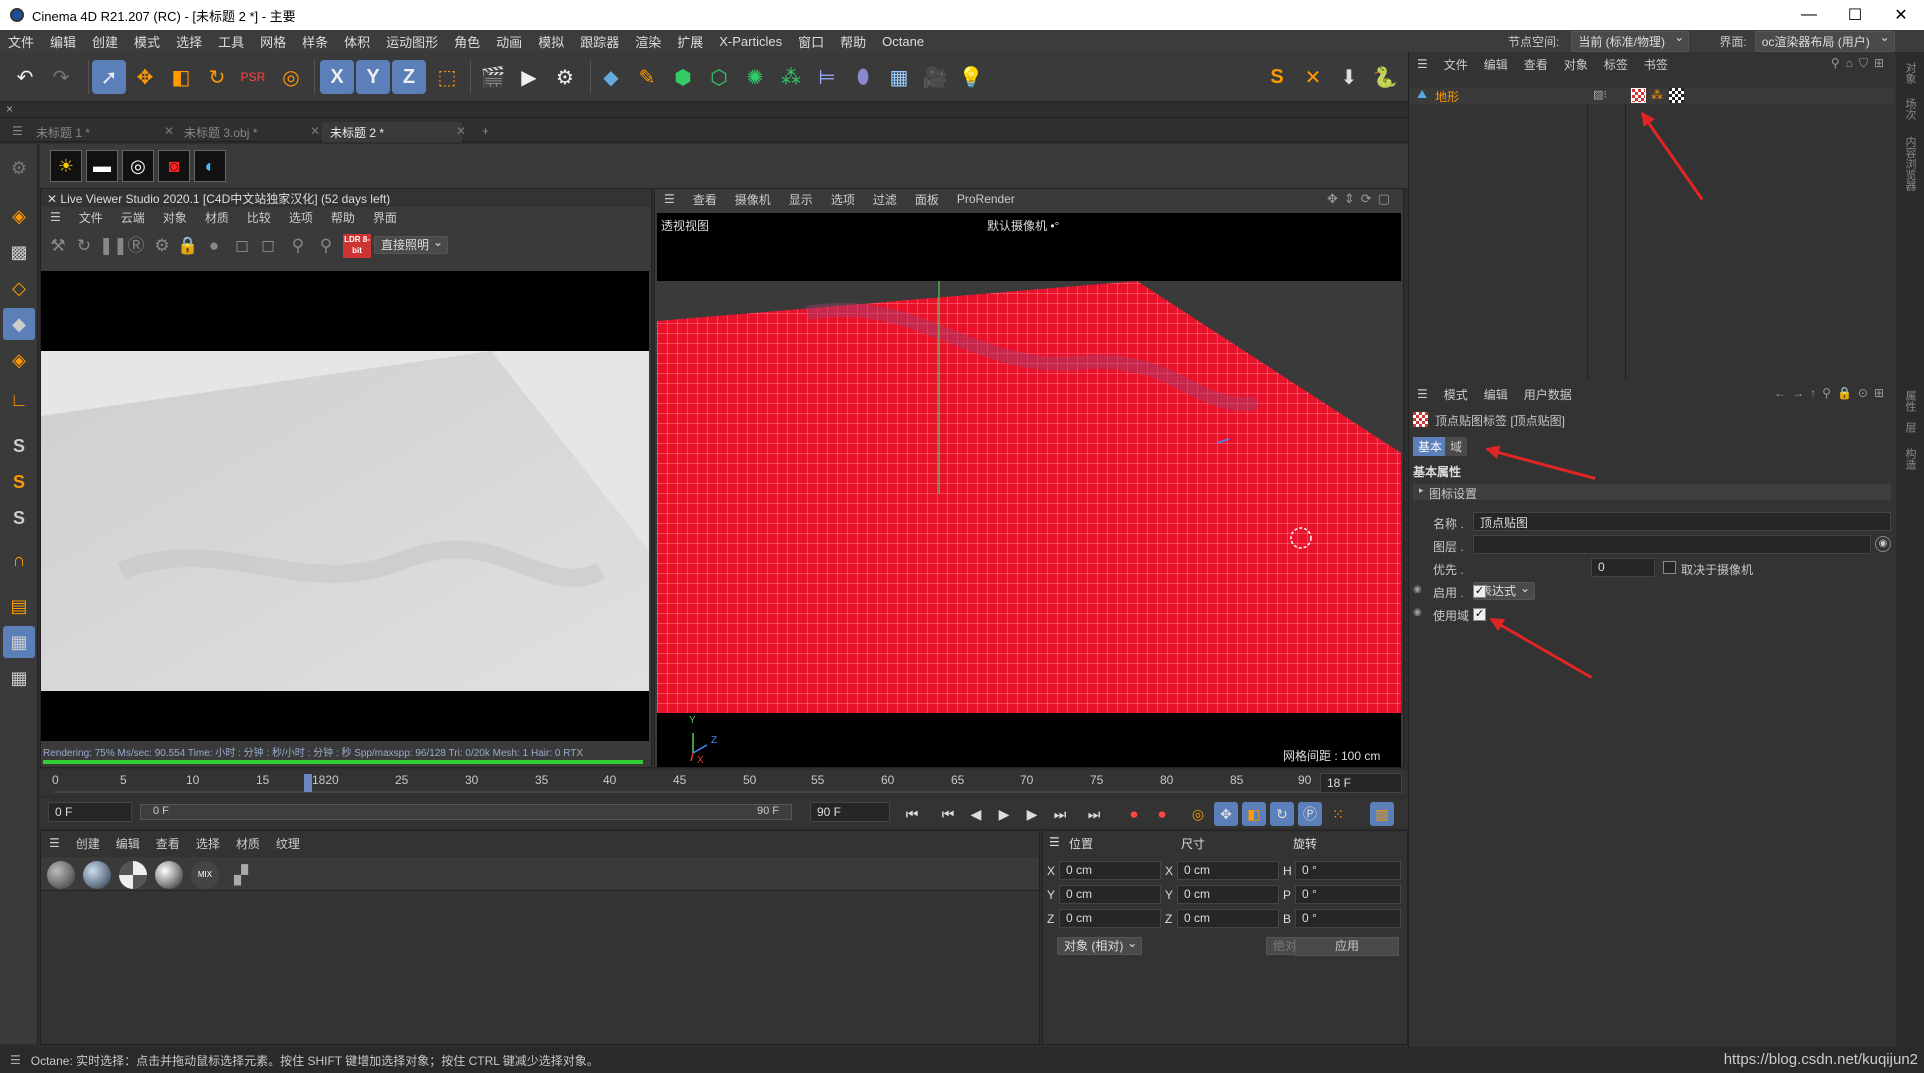  Describe the element at coordinates (210, 166) in the screenshot. I see `environment-icon: ◐` at that location.